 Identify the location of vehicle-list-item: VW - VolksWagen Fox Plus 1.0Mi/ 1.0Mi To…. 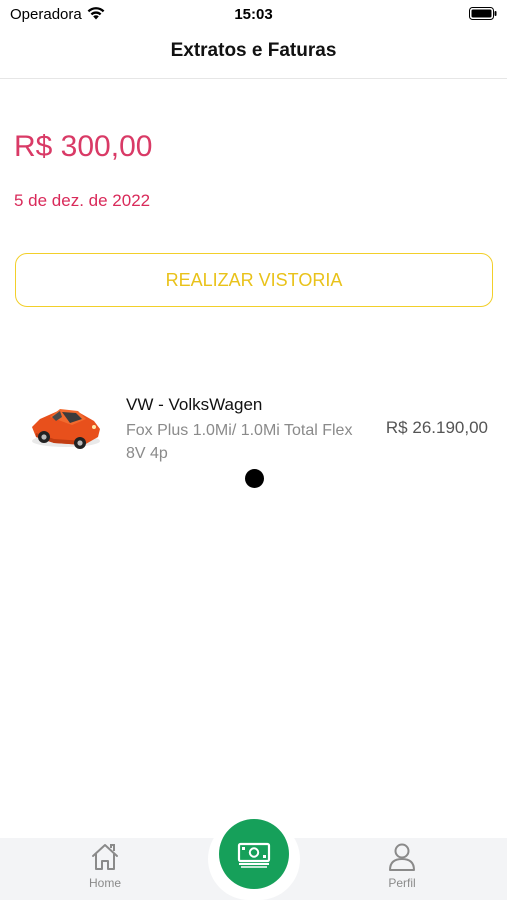
(253, 430).